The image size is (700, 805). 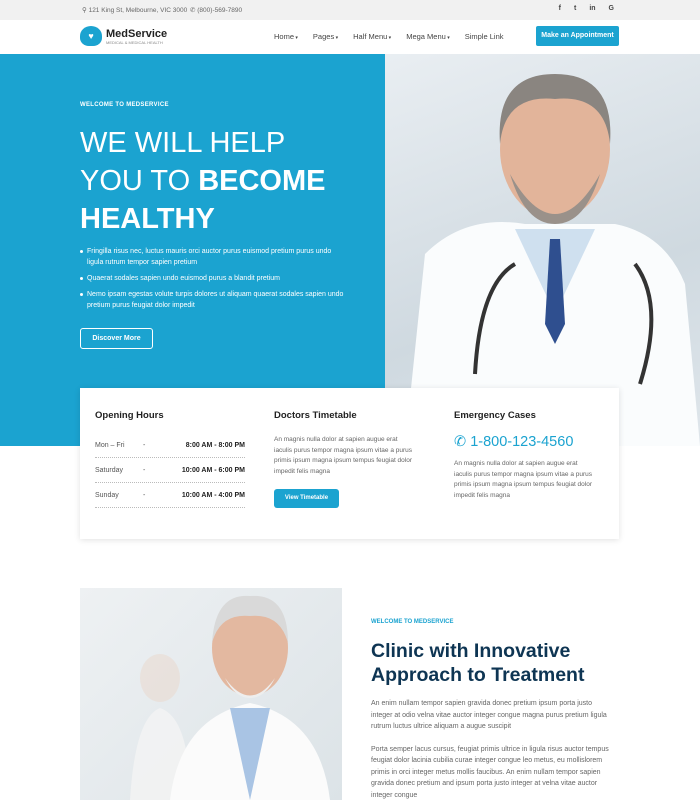 I want to click on phone-icon: ✆, so click(x=460, y=442).